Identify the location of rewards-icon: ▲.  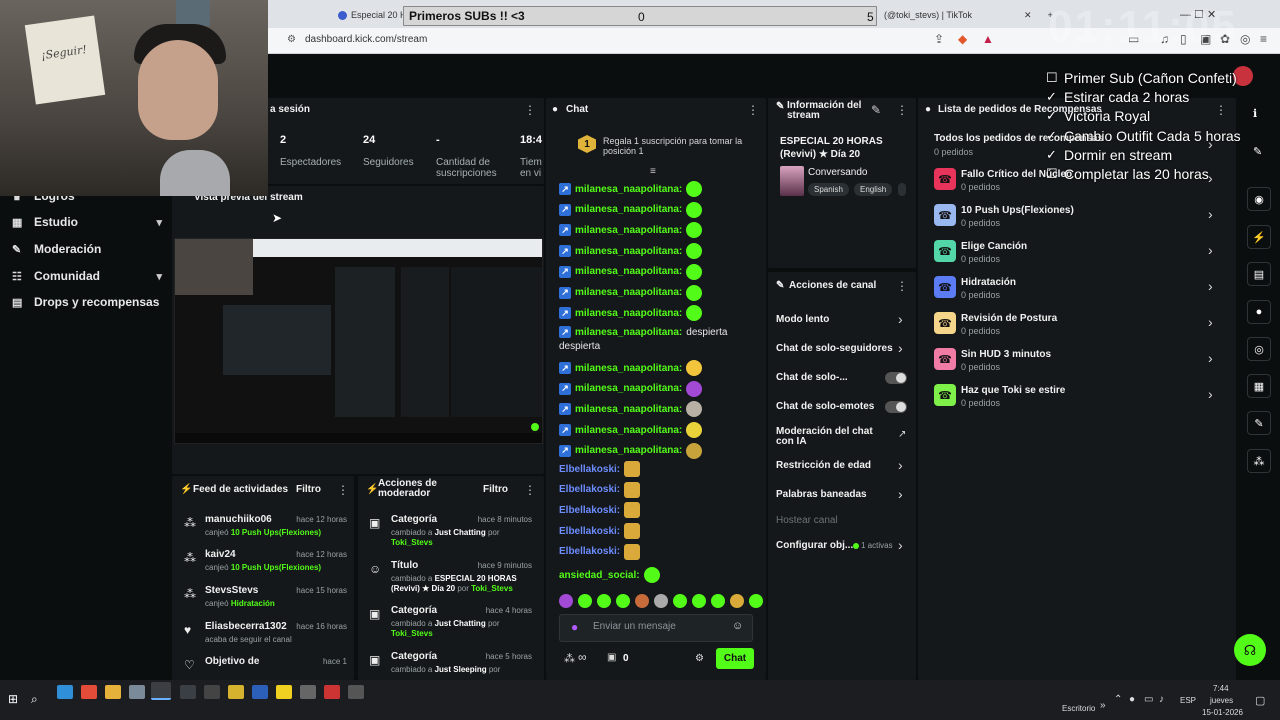
(988, 39).